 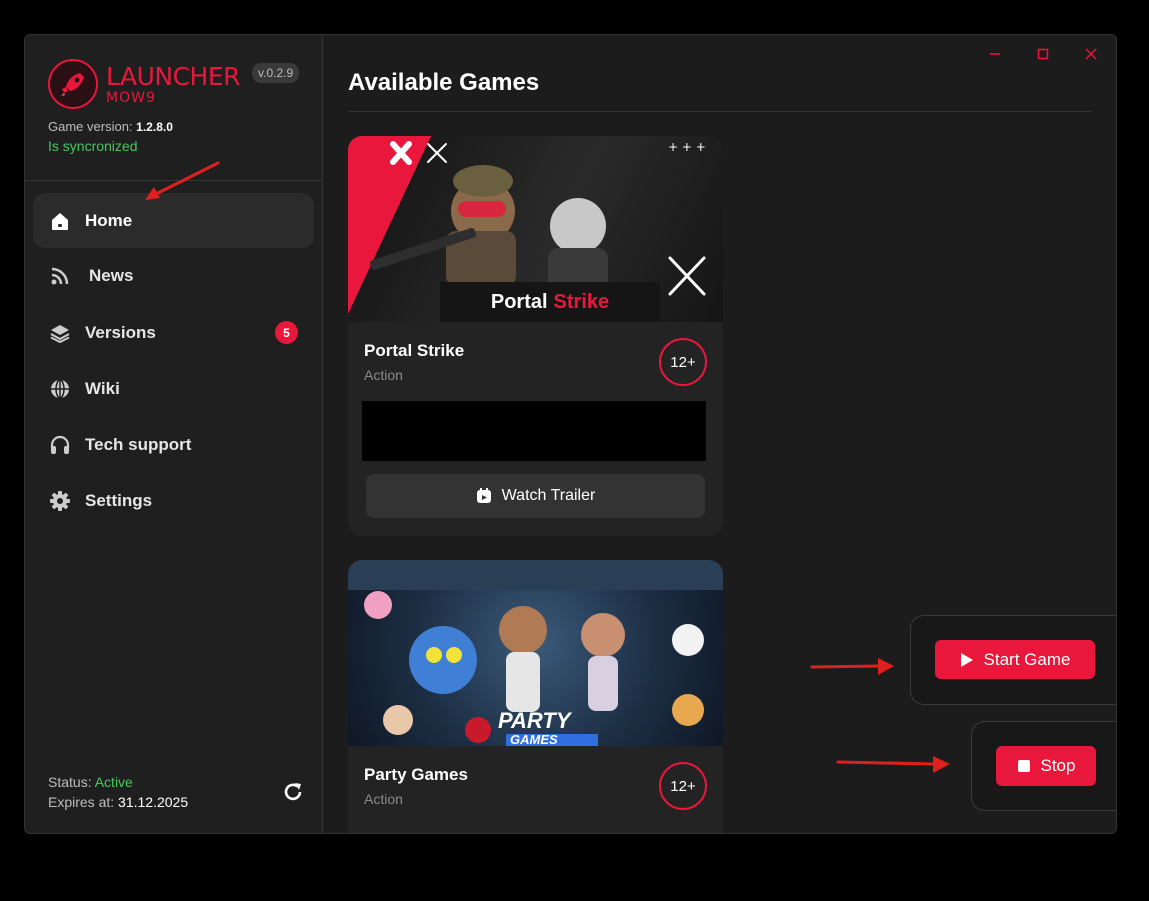 I want to click on maximize-icon, so click(x=1043, y=54).